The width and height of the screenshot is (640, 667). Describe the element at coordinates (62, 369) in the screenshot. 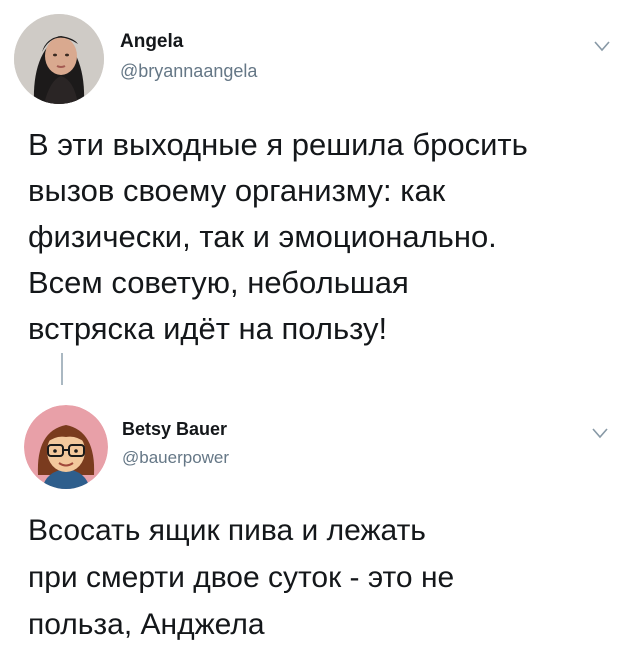

I see `thread-connector` at that location.